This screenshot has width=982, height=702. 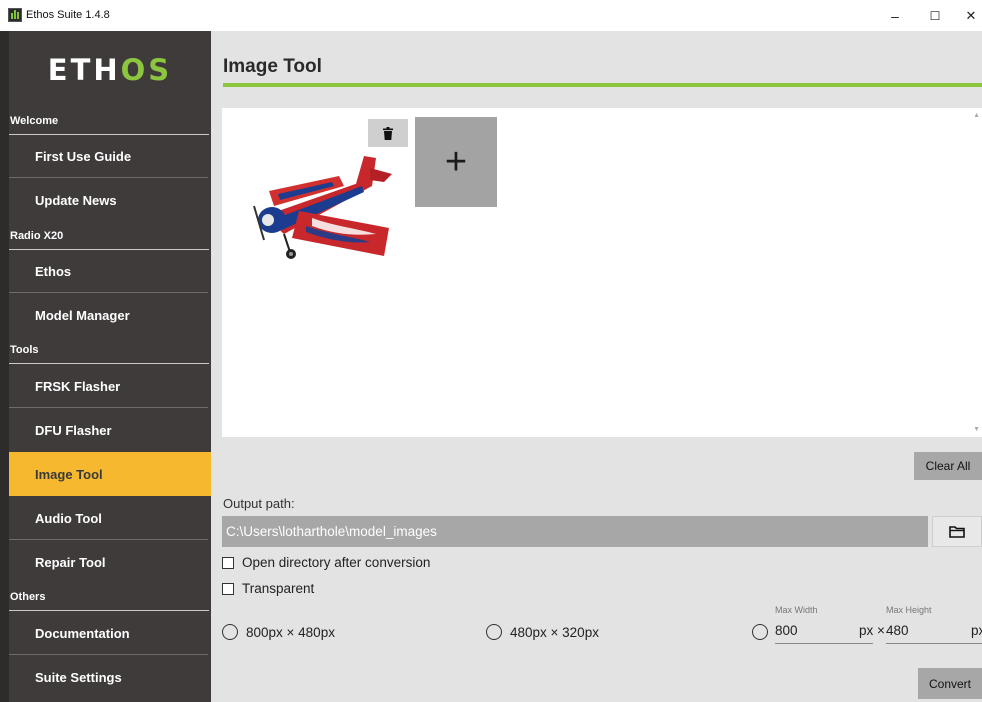 What do you see at coordinates (110, 200) in the screenshot?
I see `sidebar-item-update-news: Update News` at bounding box center [110, 200].